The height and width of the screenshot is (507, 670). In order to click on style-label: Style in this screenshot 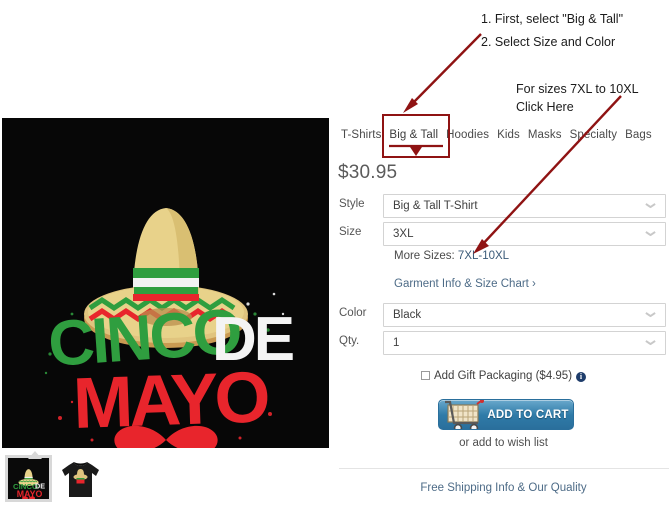, I will do `click(352, 204)`.